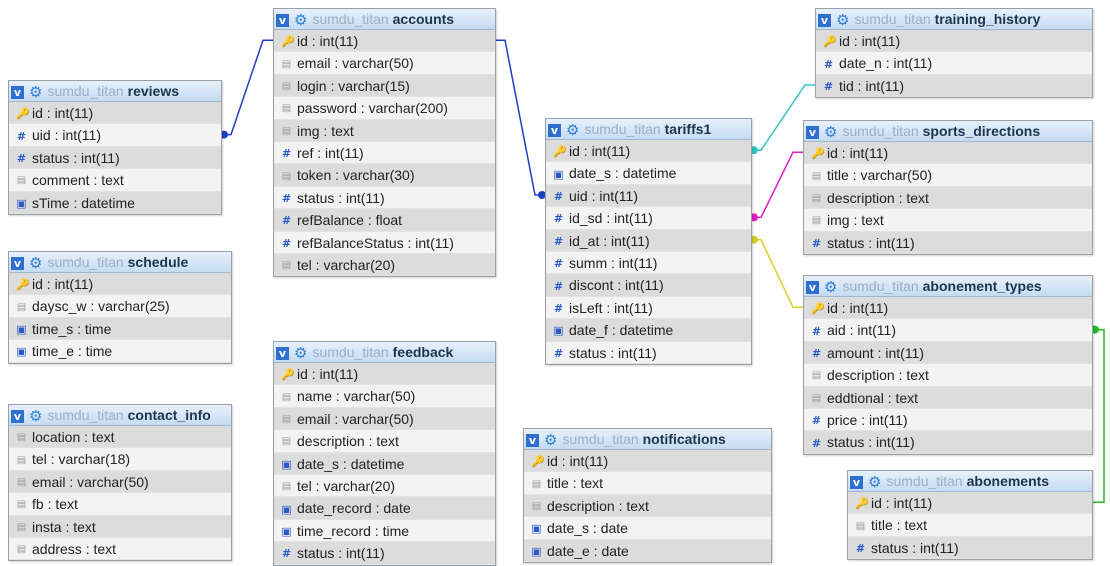  Describe the element at coordinates (120, 437) in the screenshot. I see `column-row: ▤ location : text` at that location.